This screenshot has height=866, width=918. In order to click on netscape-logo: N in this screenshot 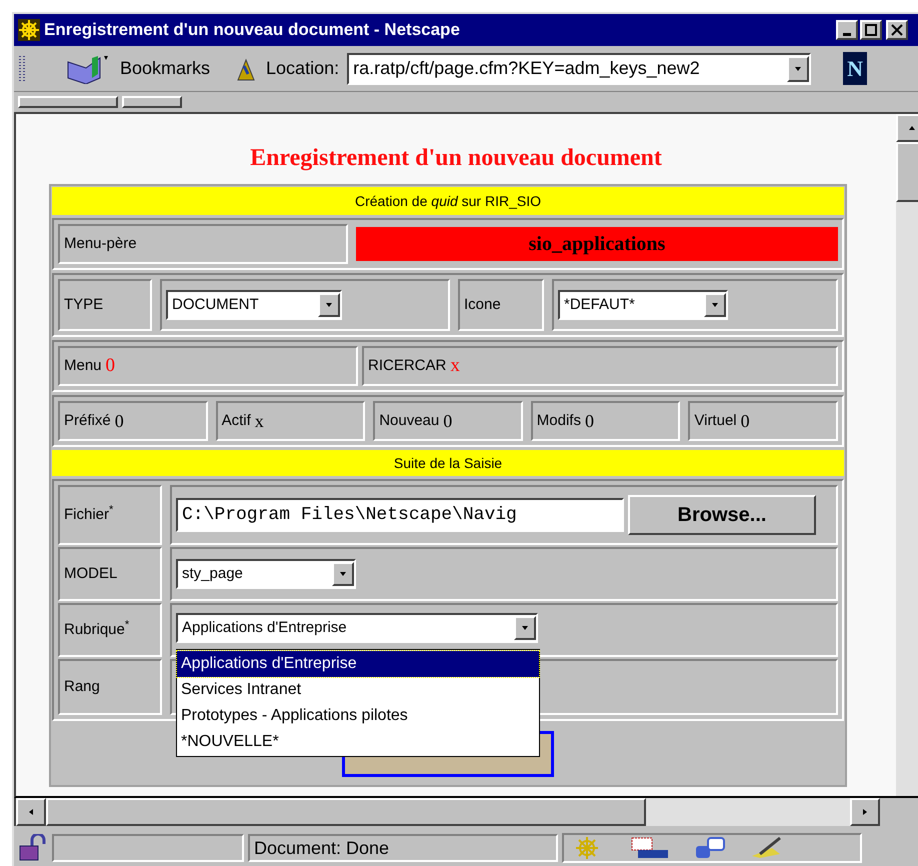, I will do `click(855, 68)`.